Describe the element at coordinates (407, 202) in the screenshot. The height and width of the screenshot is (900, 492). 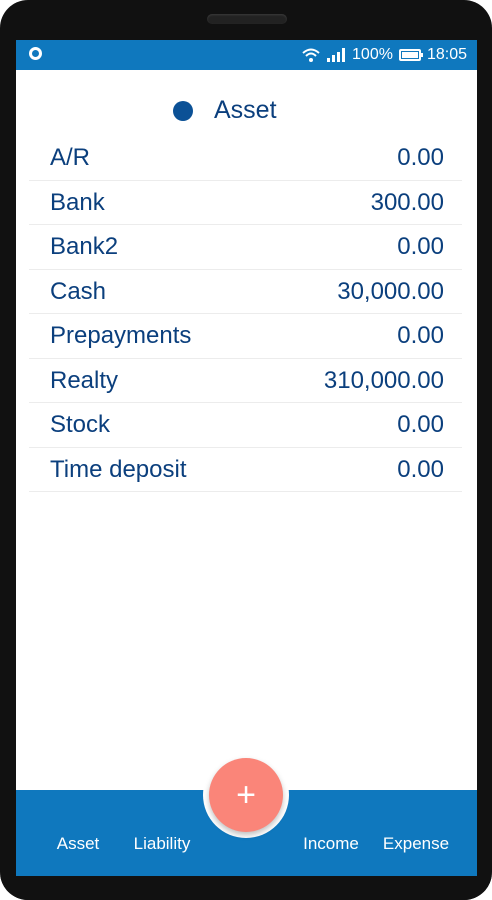
I see `account-balance: 300.00` at that location.